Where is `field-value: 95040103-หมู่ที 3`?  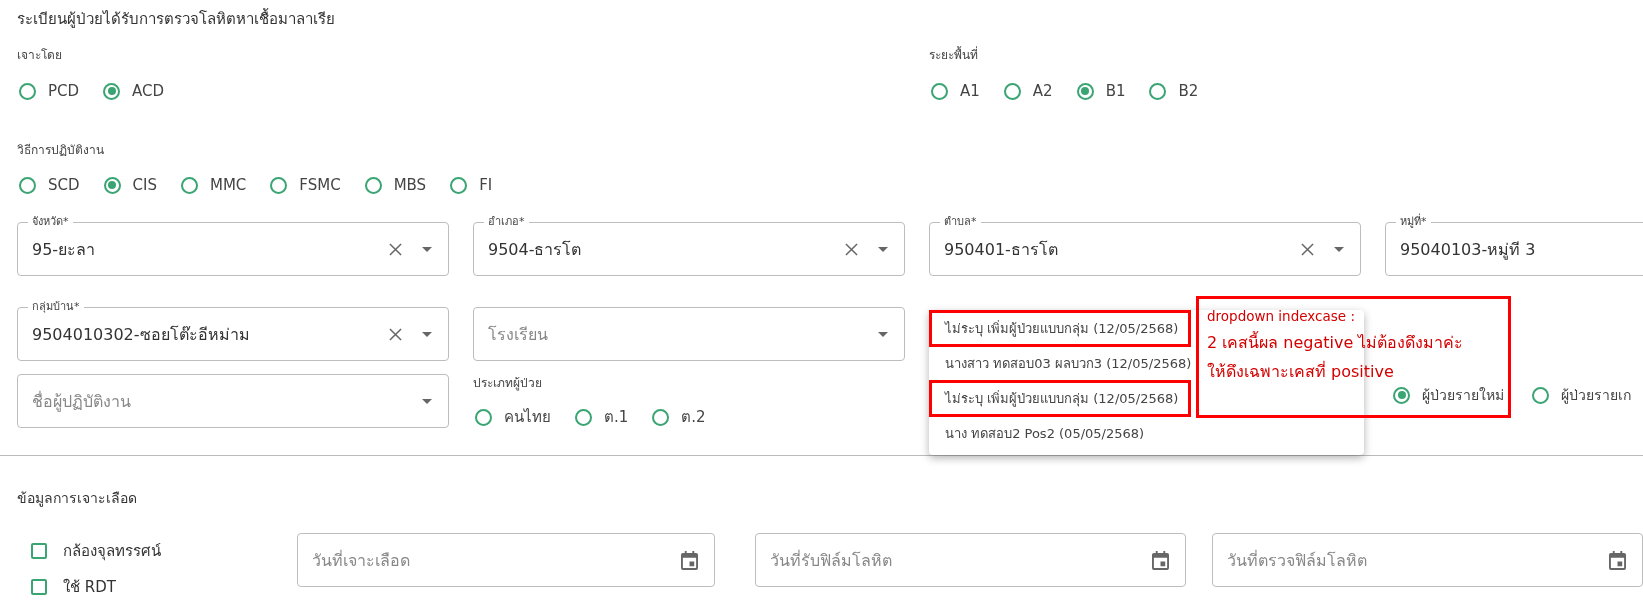
field-value: 95040103-หมู่ที 3 is located at coordinates (1468, 250).